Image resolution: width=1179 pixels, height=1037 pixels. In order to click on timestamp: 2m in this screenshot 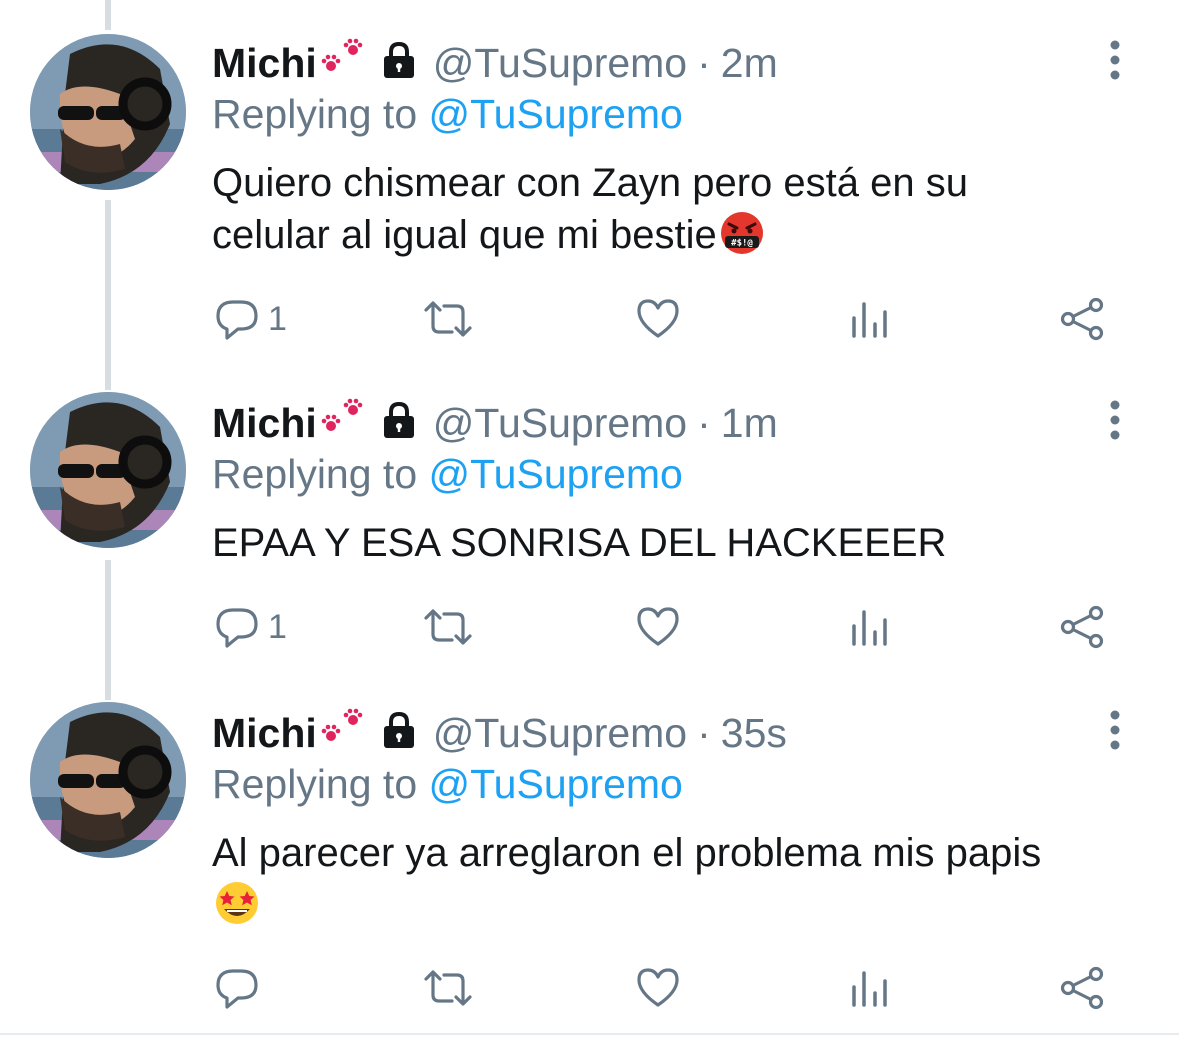, I will do `click(749, 63)`.